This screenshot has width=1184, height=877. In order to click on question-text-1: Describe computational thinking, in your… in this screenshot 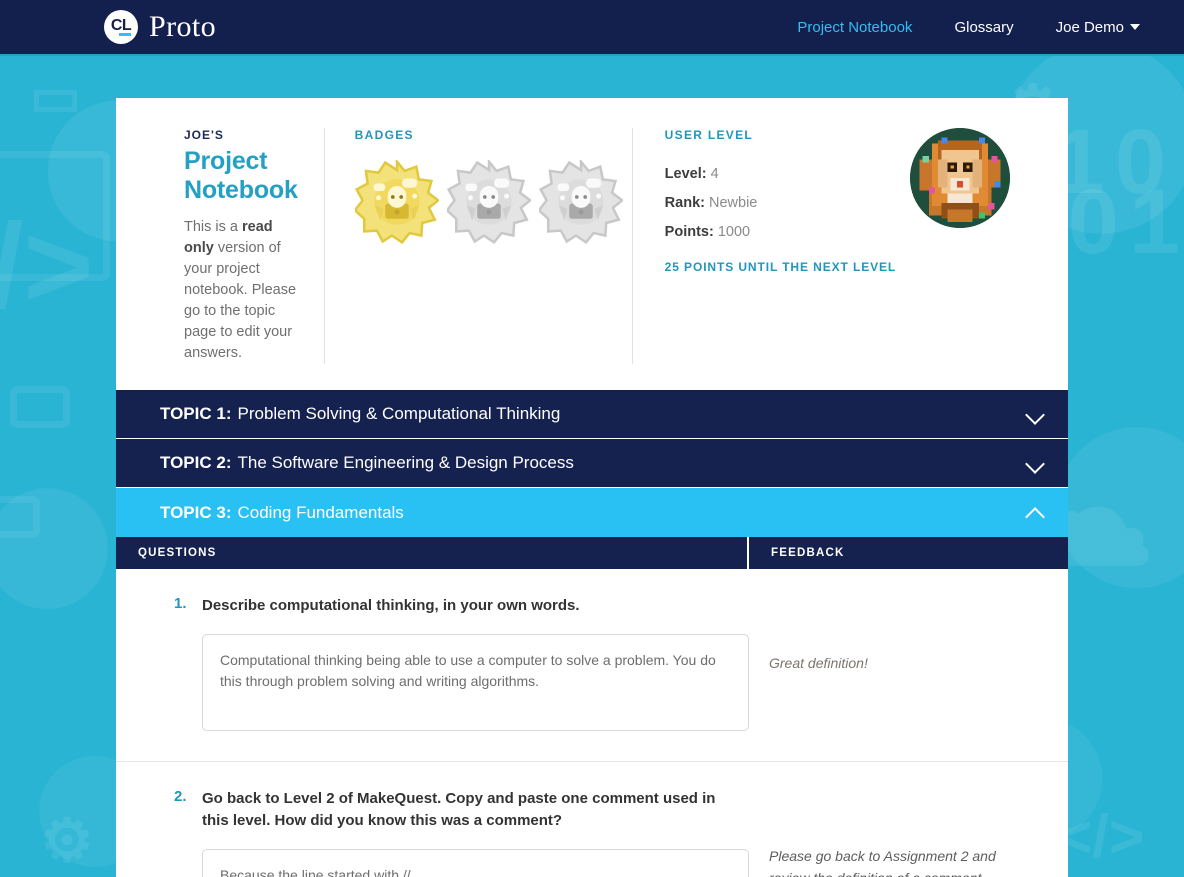, I will do `click(391, 606)`.